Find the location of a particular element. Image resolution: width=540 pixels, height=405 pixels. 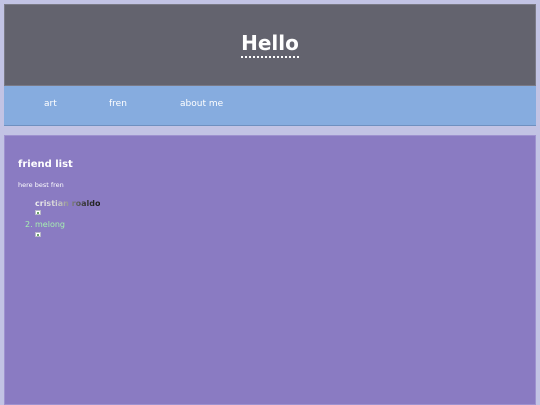

friend-item-name: cristian roaldo is located at coordinates (68, 203).